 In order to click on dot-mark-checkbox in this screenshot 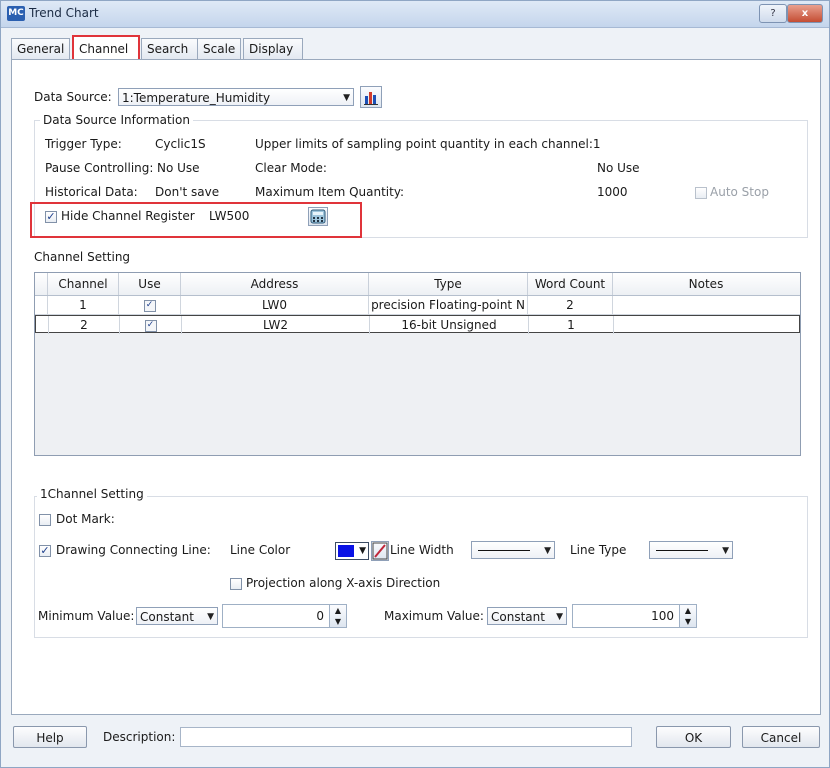, I will do `click(45, 520)`.